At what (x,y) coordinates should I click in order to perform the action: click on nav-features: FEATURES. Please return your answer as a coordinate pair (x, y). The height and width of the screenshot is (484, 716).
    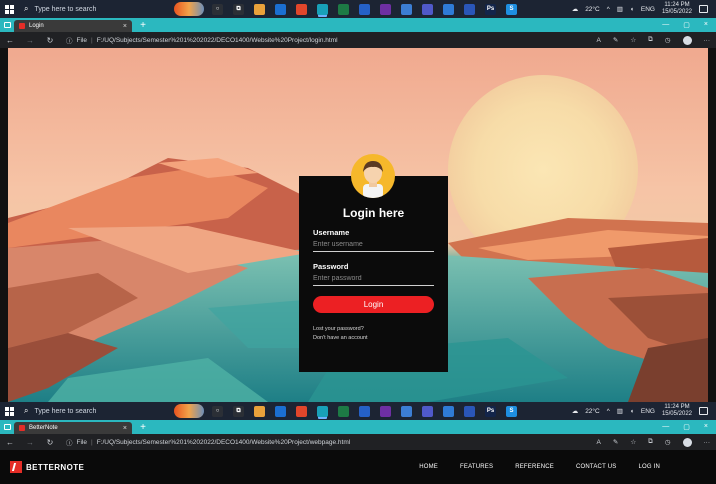
    Looking at the image, I should click on (476, 467).